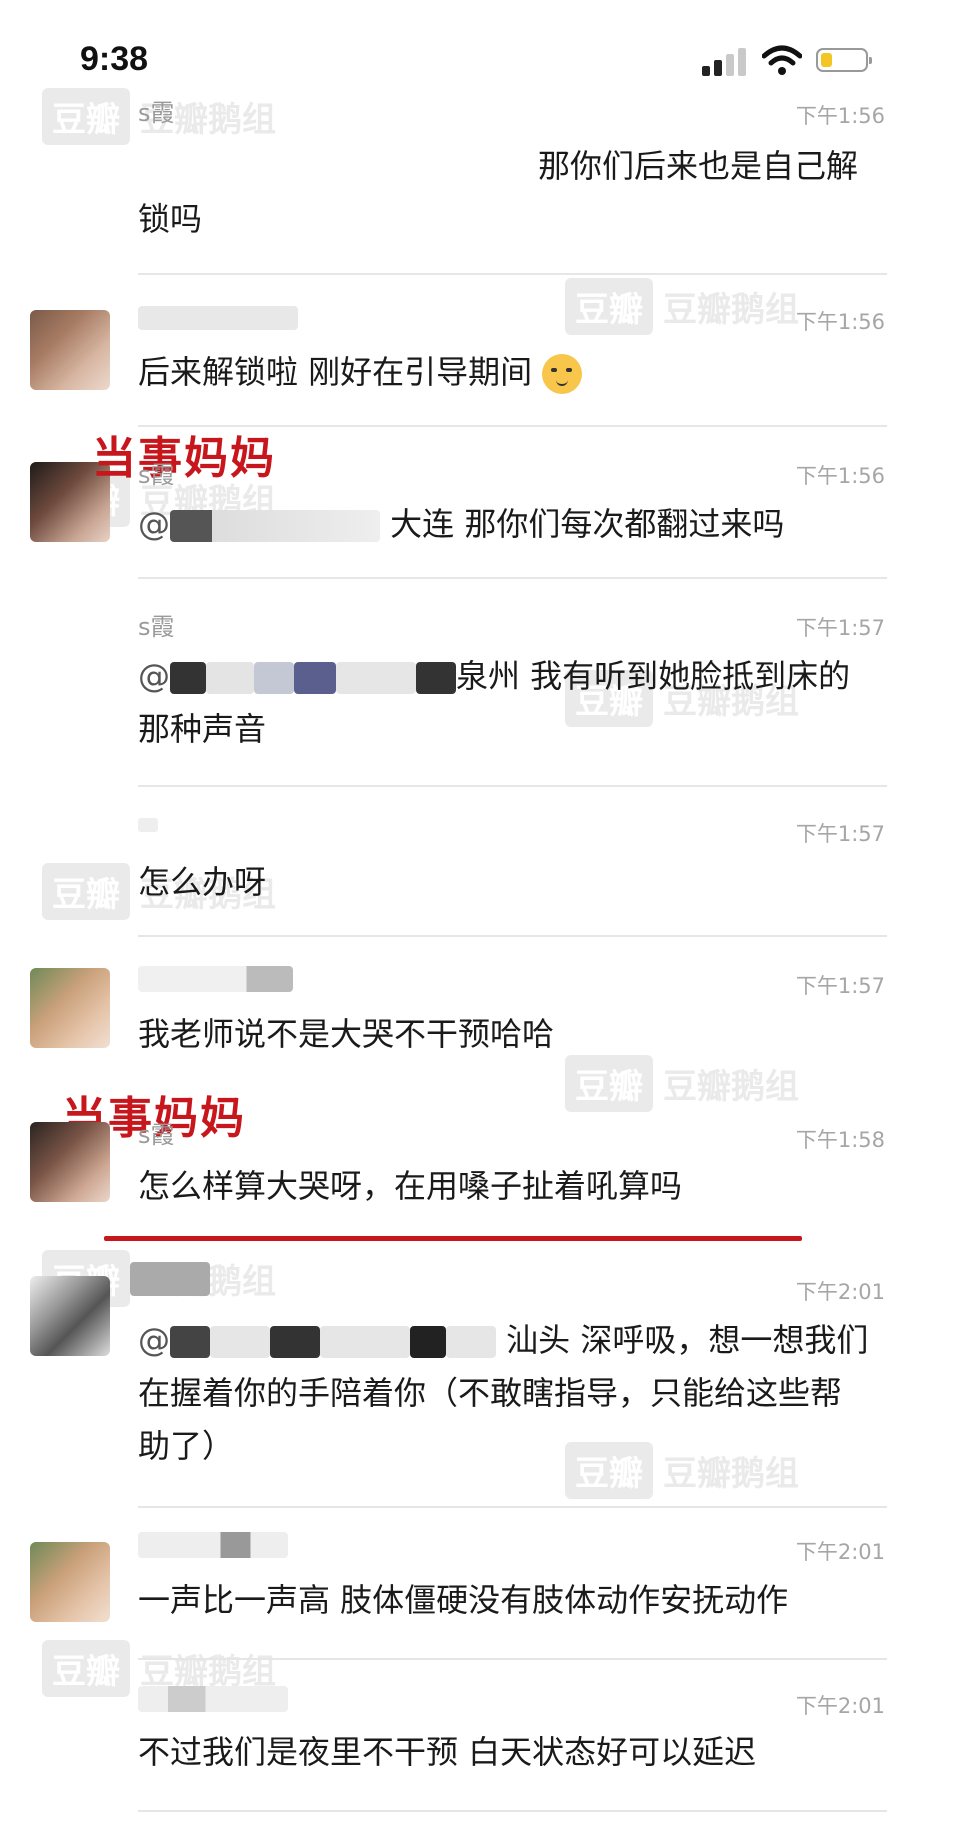 The width and height of the screenshot is (957, 1828). I want to click on status-time: 9:38, so click(114, 59).